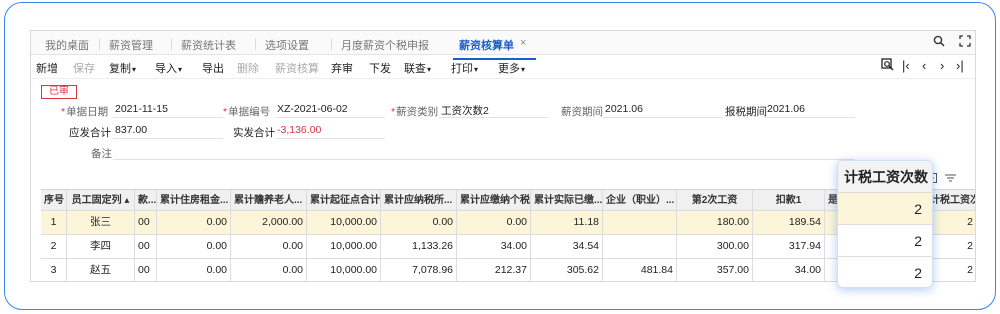  Describe the element at coordinates (297, 68) in the screenshot. I see `salary-calc-button: 薪资核算` at that location.